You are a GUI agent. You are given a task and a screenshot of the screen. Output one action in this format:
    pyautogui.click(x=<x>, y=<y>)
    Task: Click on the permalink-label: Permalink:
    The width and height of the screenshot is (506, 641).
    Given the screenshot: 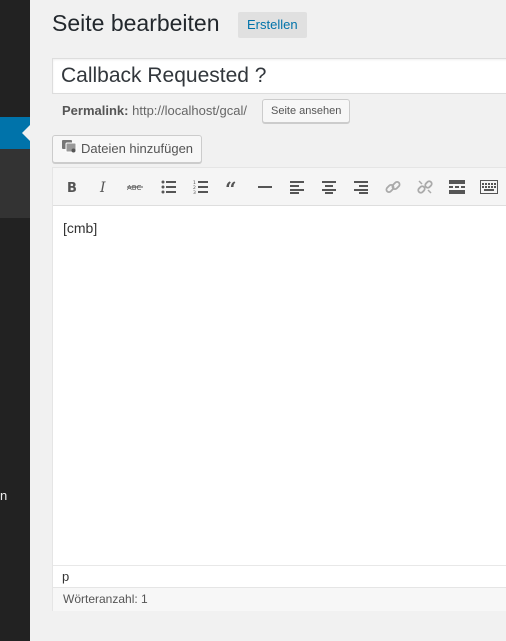 What is the action you would take?
    pyautogui.click(x=95, y=110)
    